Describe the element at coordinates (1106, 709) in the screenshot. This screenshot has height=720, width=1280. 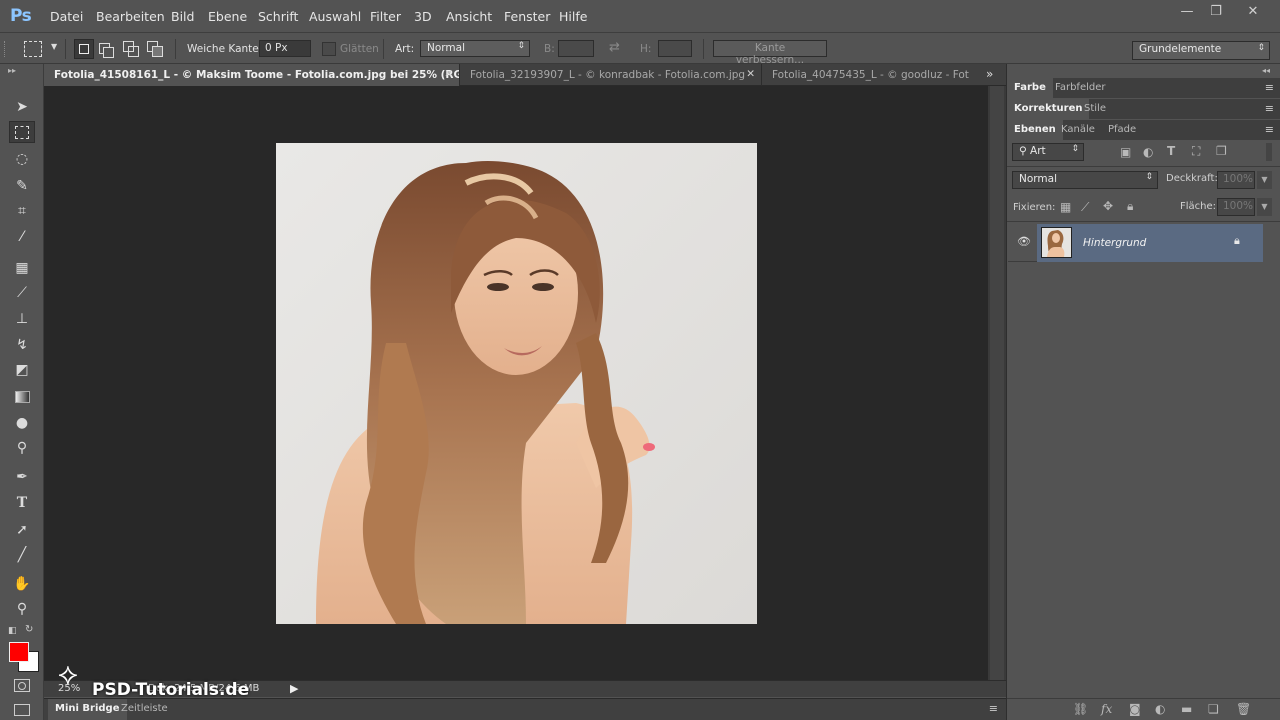
I see `fx-icon: fx` at that location.